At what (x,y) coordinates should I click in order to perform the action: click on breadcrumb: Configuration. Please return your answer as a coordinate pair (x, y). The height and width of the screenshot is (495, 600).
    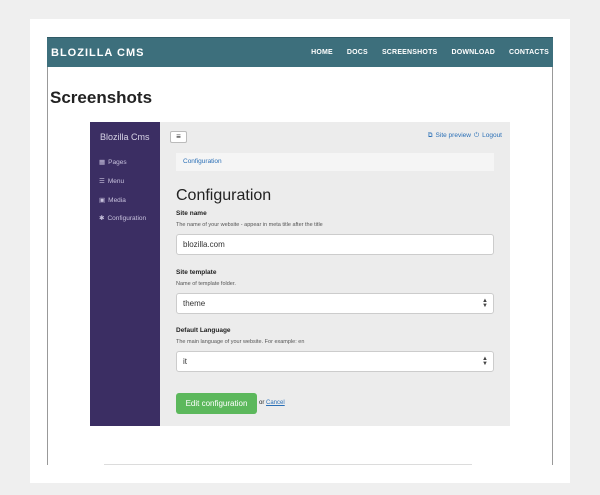
    Looking at the image, I should click on (335, 162).